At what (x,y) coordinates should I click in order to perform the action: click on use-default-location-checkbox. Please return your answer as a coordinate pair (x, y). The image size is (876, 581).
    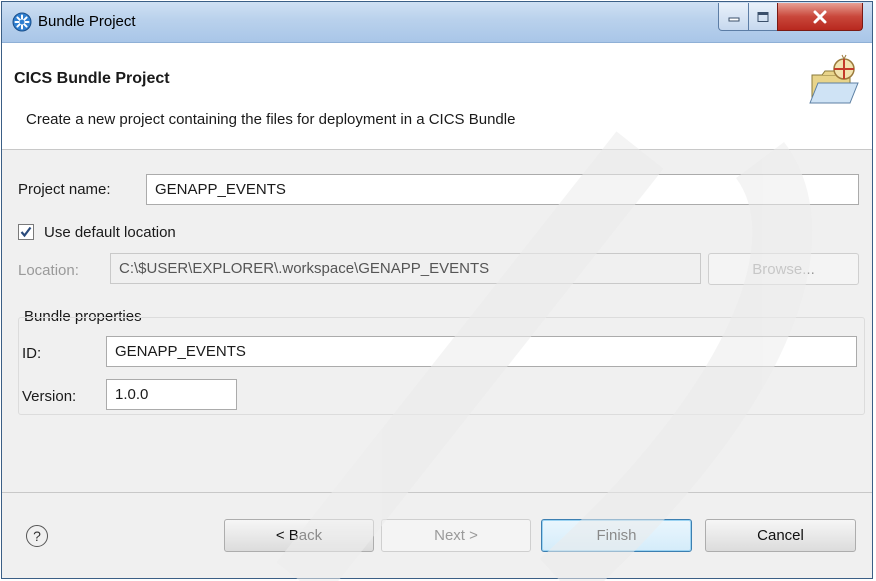
    Looking at the image, I should click on (26, 232).